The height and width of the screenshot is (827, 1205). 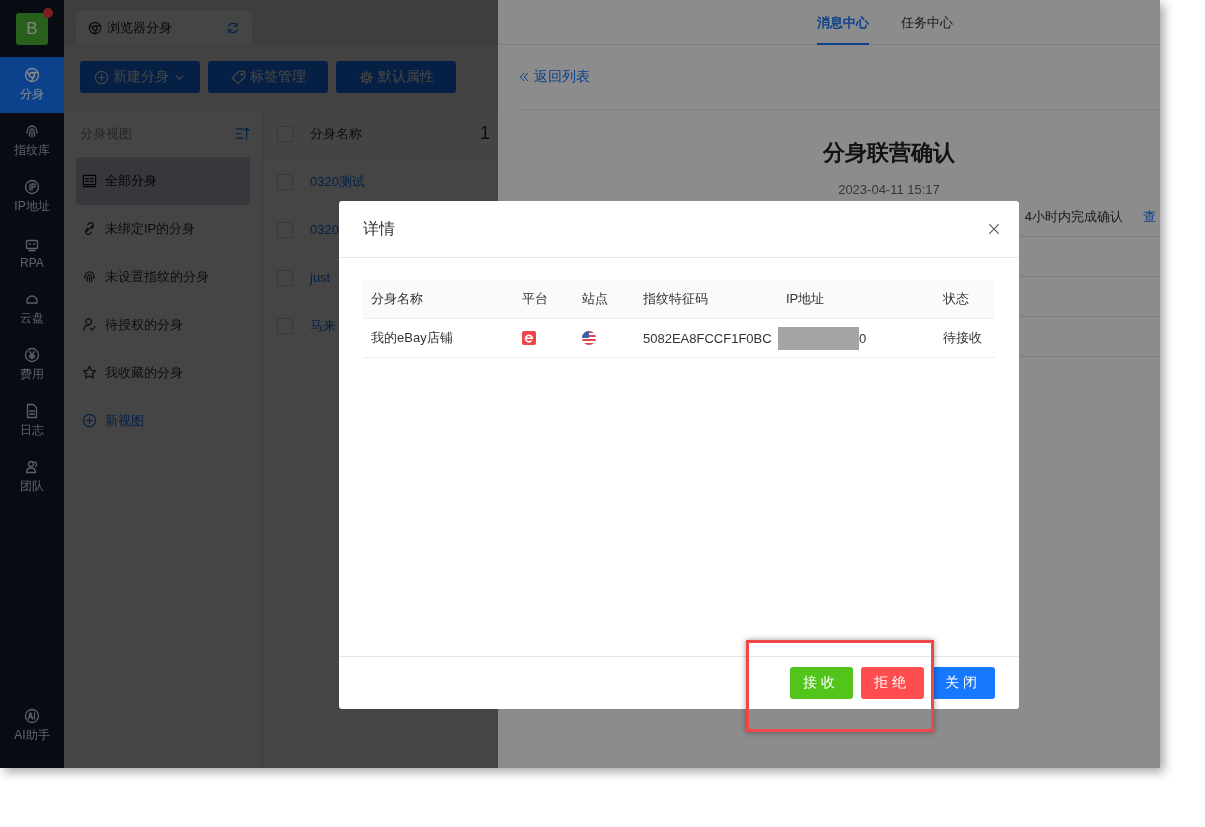 What do you see at coordinates (892, 683) in the screenshot?
I see `reject-button: 拒绝` at bounding box center [892, 683].